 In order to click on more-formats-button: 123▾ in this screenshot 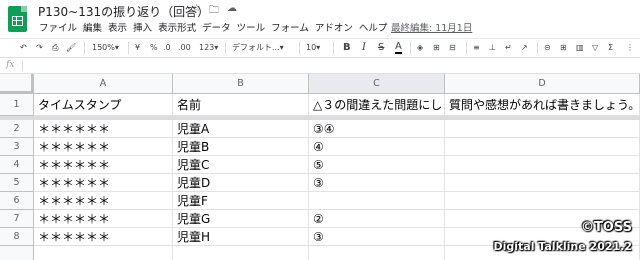, I will do `click(208, 48)`.